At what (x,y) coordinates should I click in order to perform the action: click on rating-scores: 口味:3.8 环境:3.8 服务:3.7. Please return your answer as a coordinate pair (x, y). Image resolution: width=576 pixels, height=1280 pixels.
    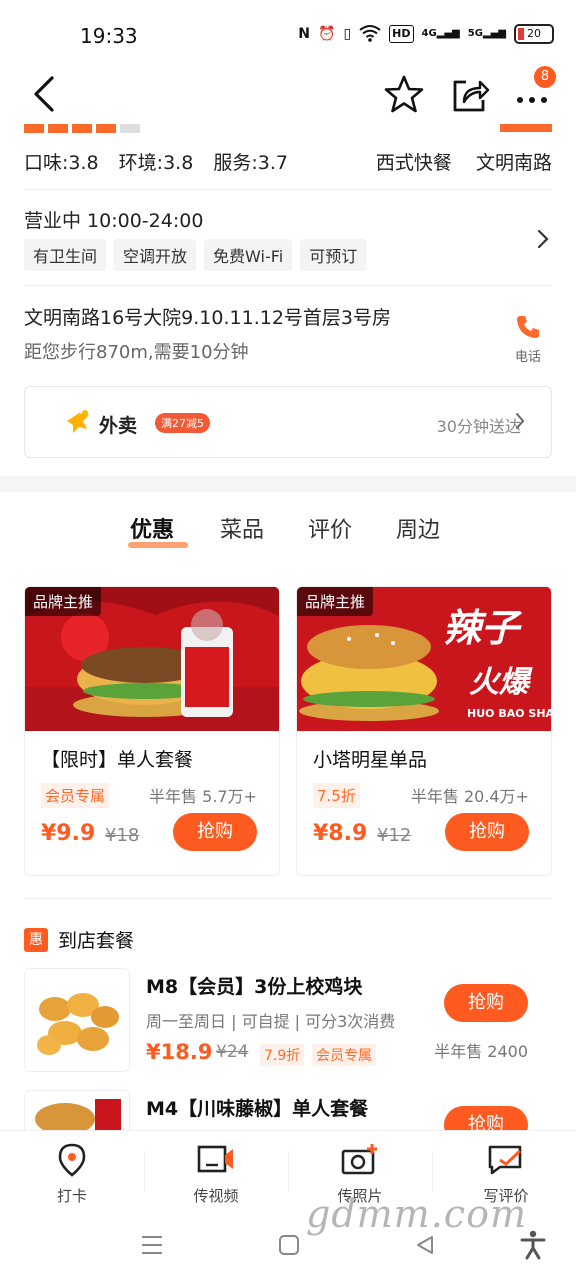
    Looking at the image, I should click on (163, 161).